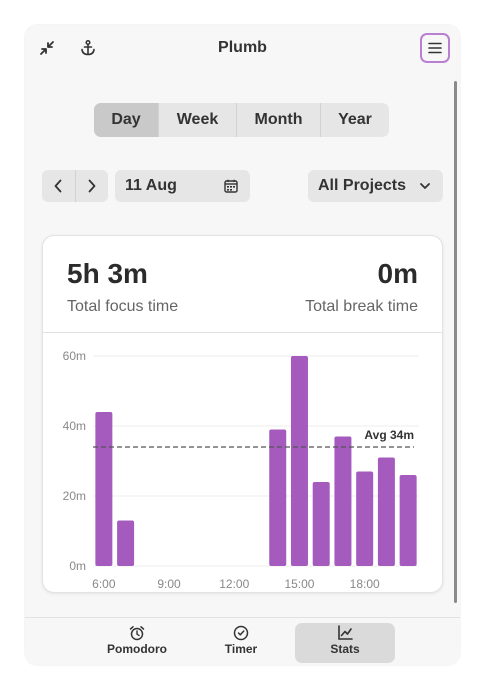 The image size is (485, 690). Describe the element at coordinates (241, 633) in the screenshot. I see `timer-icon` at that location.